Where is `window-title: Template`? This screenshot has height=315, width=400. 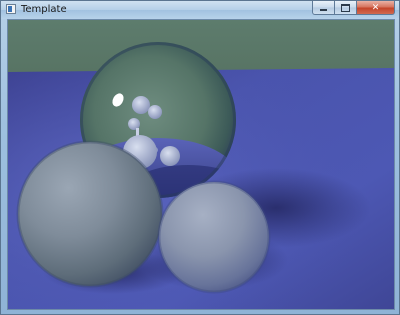 window-title: Template is located at coordinates (44, 9).